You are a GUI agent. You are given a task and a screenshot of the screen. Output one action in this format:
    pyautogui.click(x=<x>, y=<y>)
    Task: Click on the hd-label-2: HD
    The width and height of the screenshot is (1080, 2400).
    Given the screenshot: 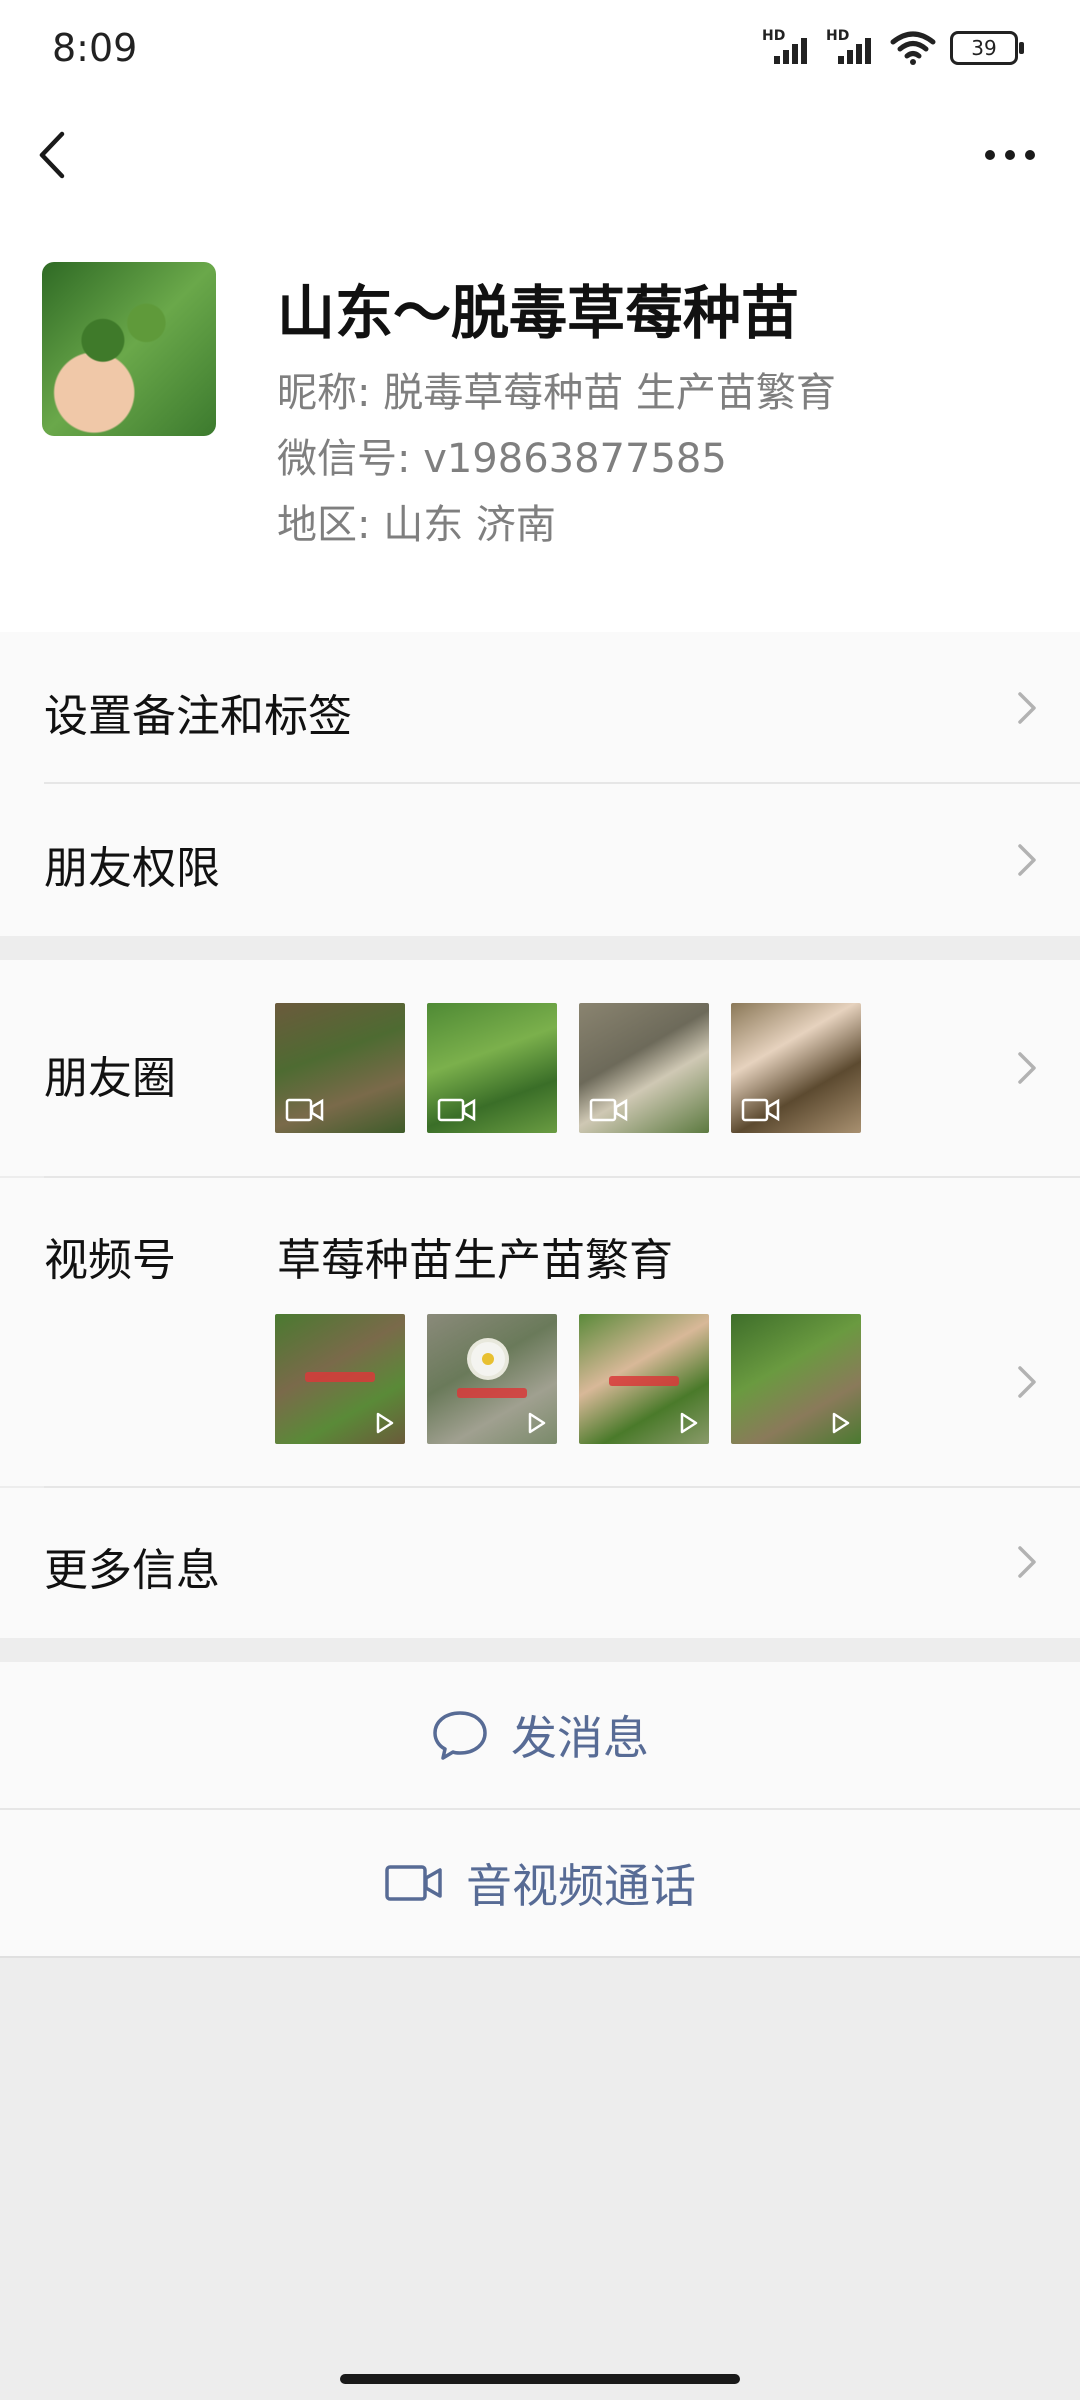 What is the action you would take?
    pyautogui.click(x=838, y=36)
    